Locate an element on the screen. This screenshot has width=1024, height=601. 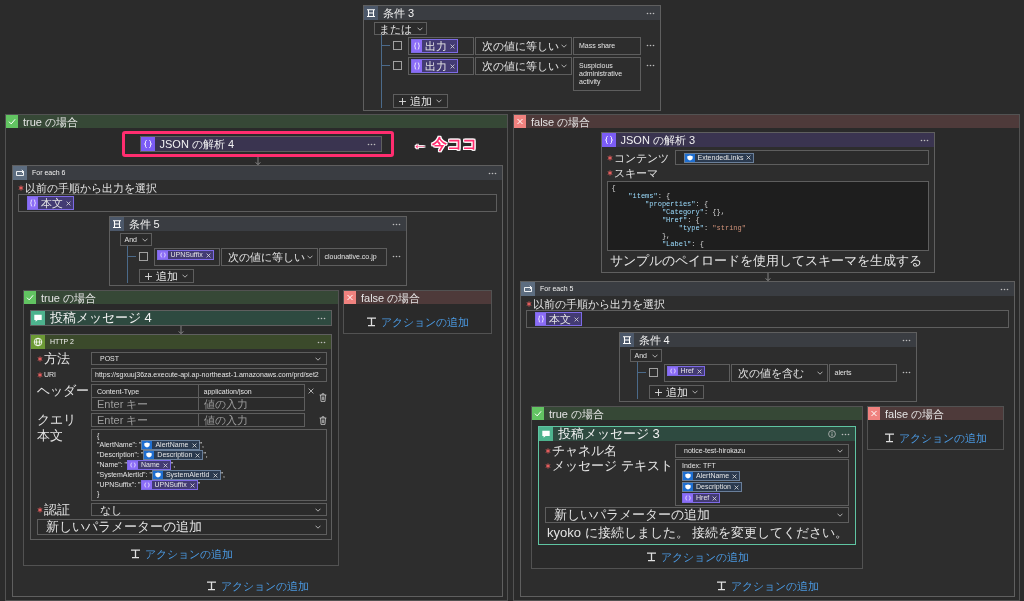
field-label: クエリ is located at coordinates (56, 420).